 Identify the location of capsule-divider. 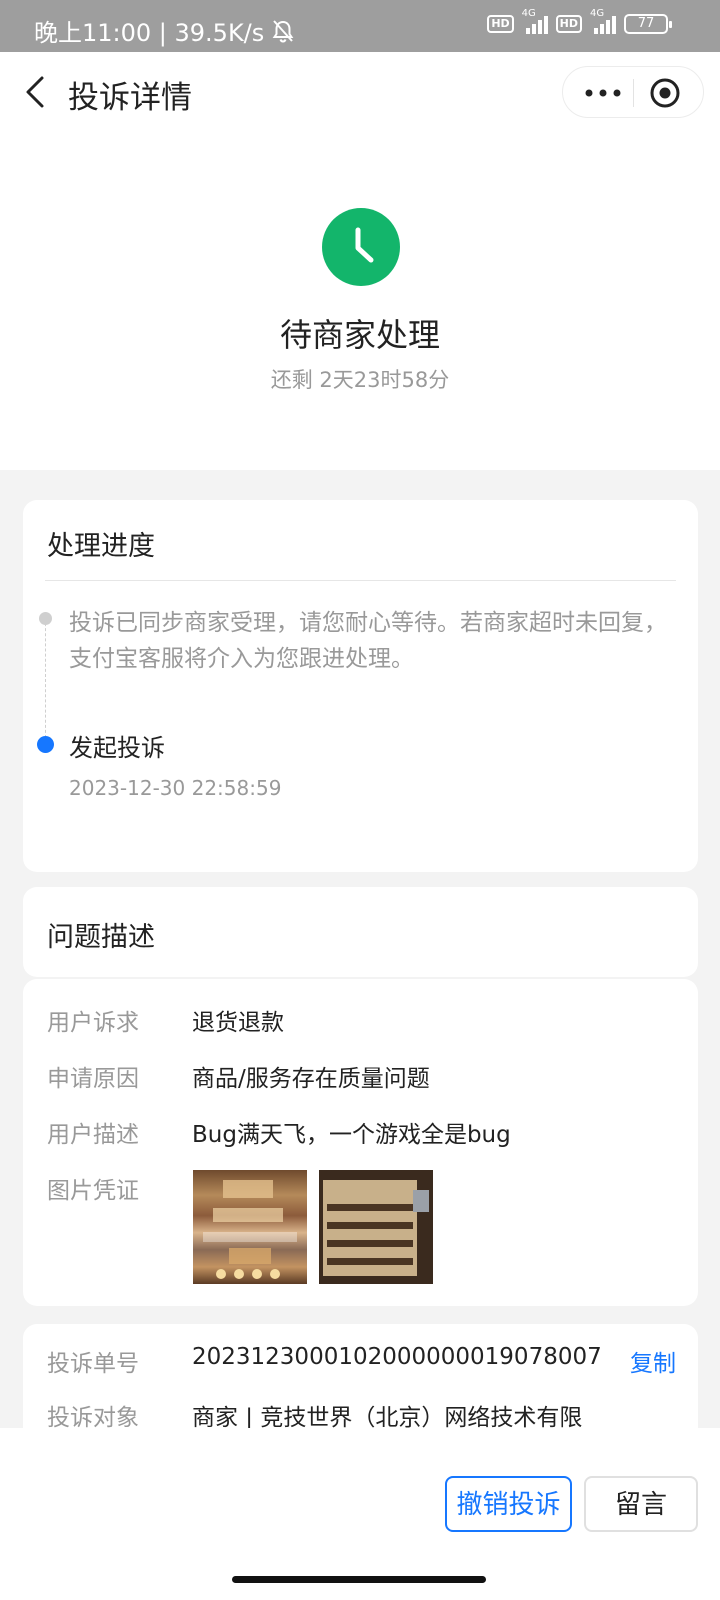
(633, 93).